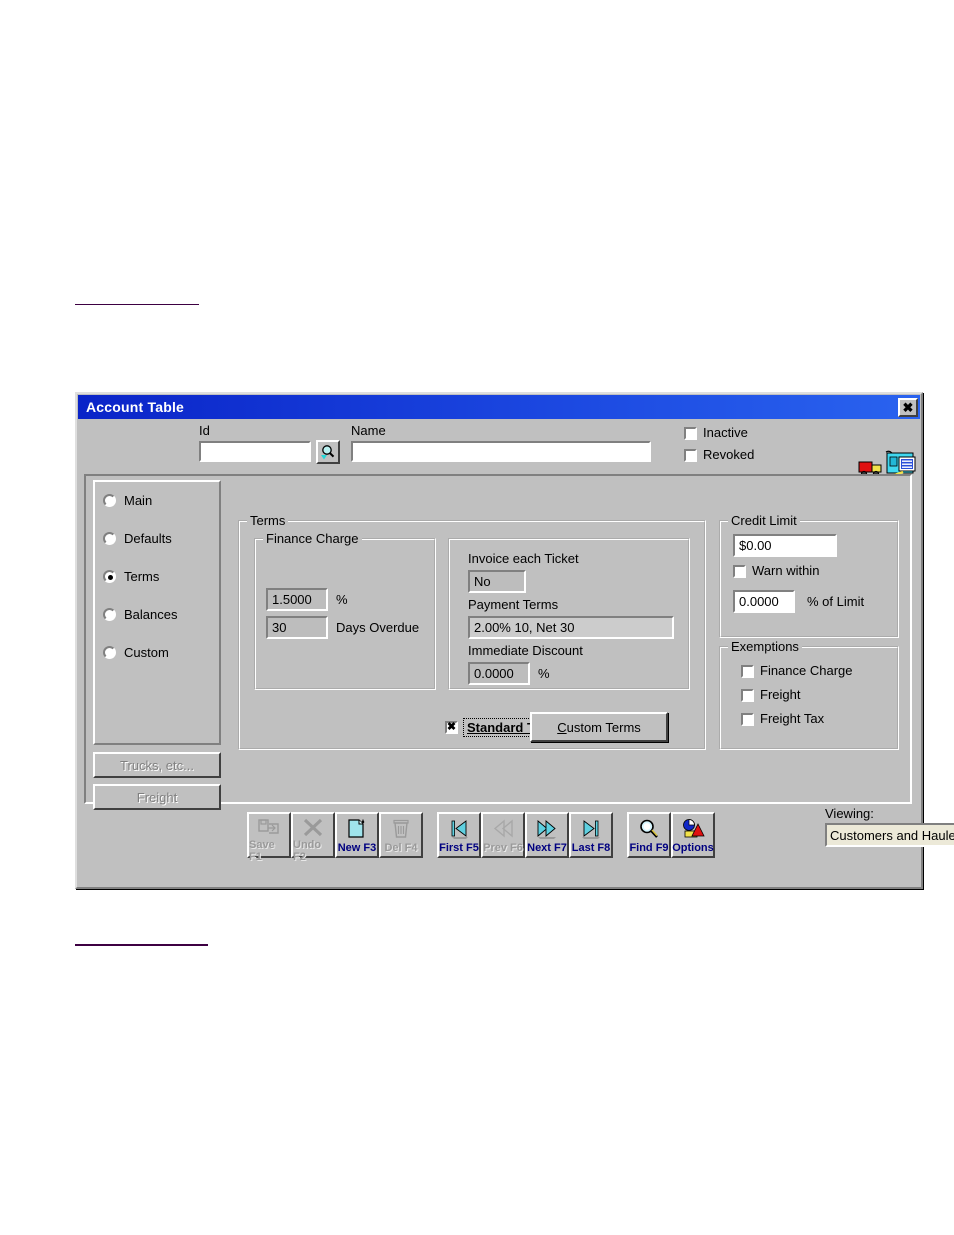 The image size is (954, 1235). Describe the element at coordinates (849, 813) in the screenshot. I see `viewing-label: Viewing:` at that location.